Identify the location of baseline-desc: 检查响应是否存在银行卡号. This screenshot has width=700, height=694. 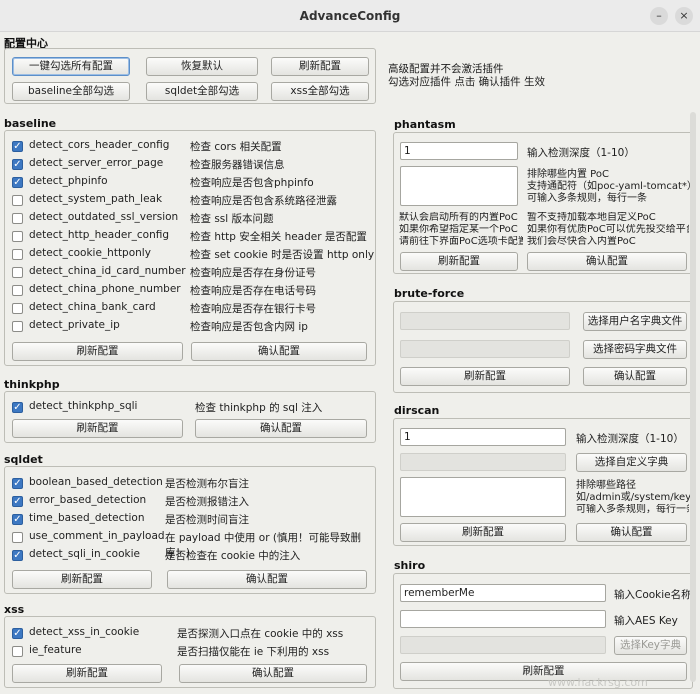
(253, 309).